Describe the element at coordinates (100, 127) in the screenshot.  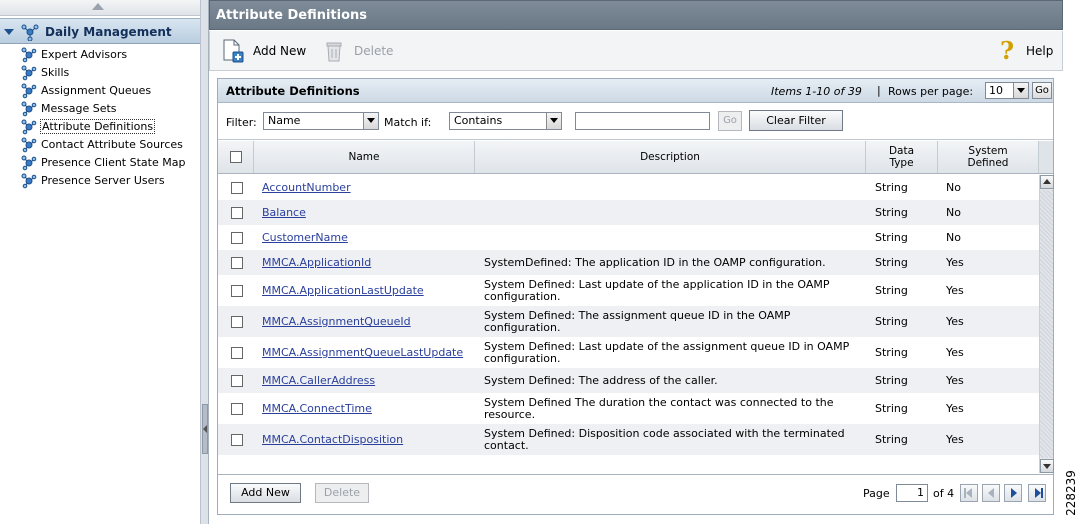
I see `nav-item: Attribute Definitions` at that location.